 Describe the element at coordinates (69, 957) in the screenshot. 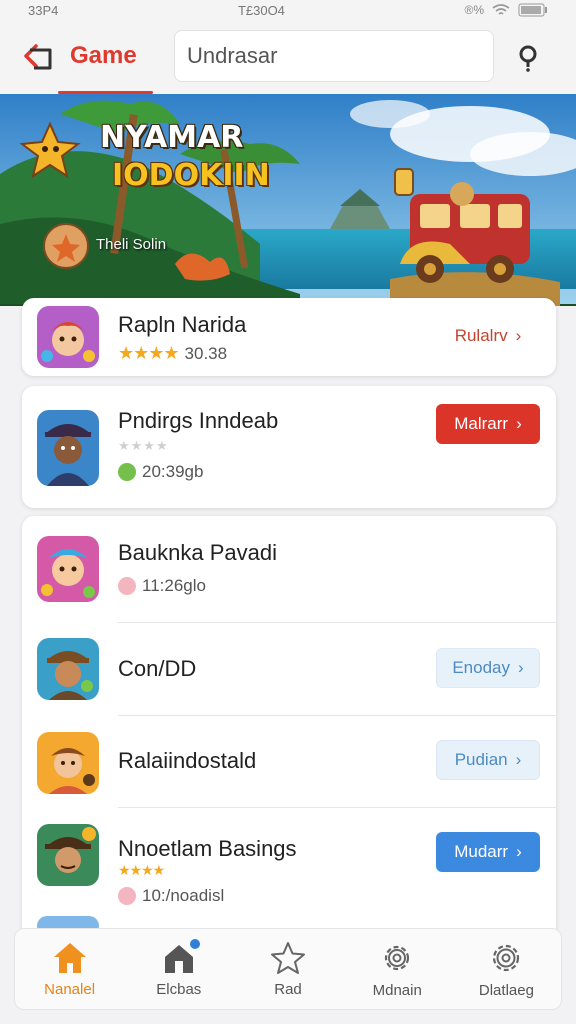

I see `home-icon` at that location.